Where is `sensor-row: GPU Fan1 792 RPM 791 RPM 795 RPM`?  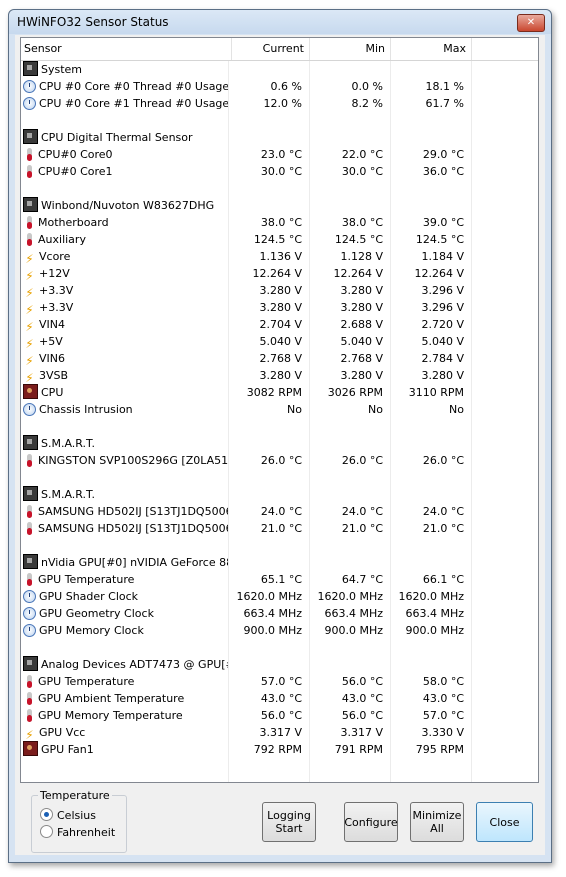 sensor-row: GPU Fan1 792 RPM 791 RPM 795 RPM is located at coordinates (279, 749).